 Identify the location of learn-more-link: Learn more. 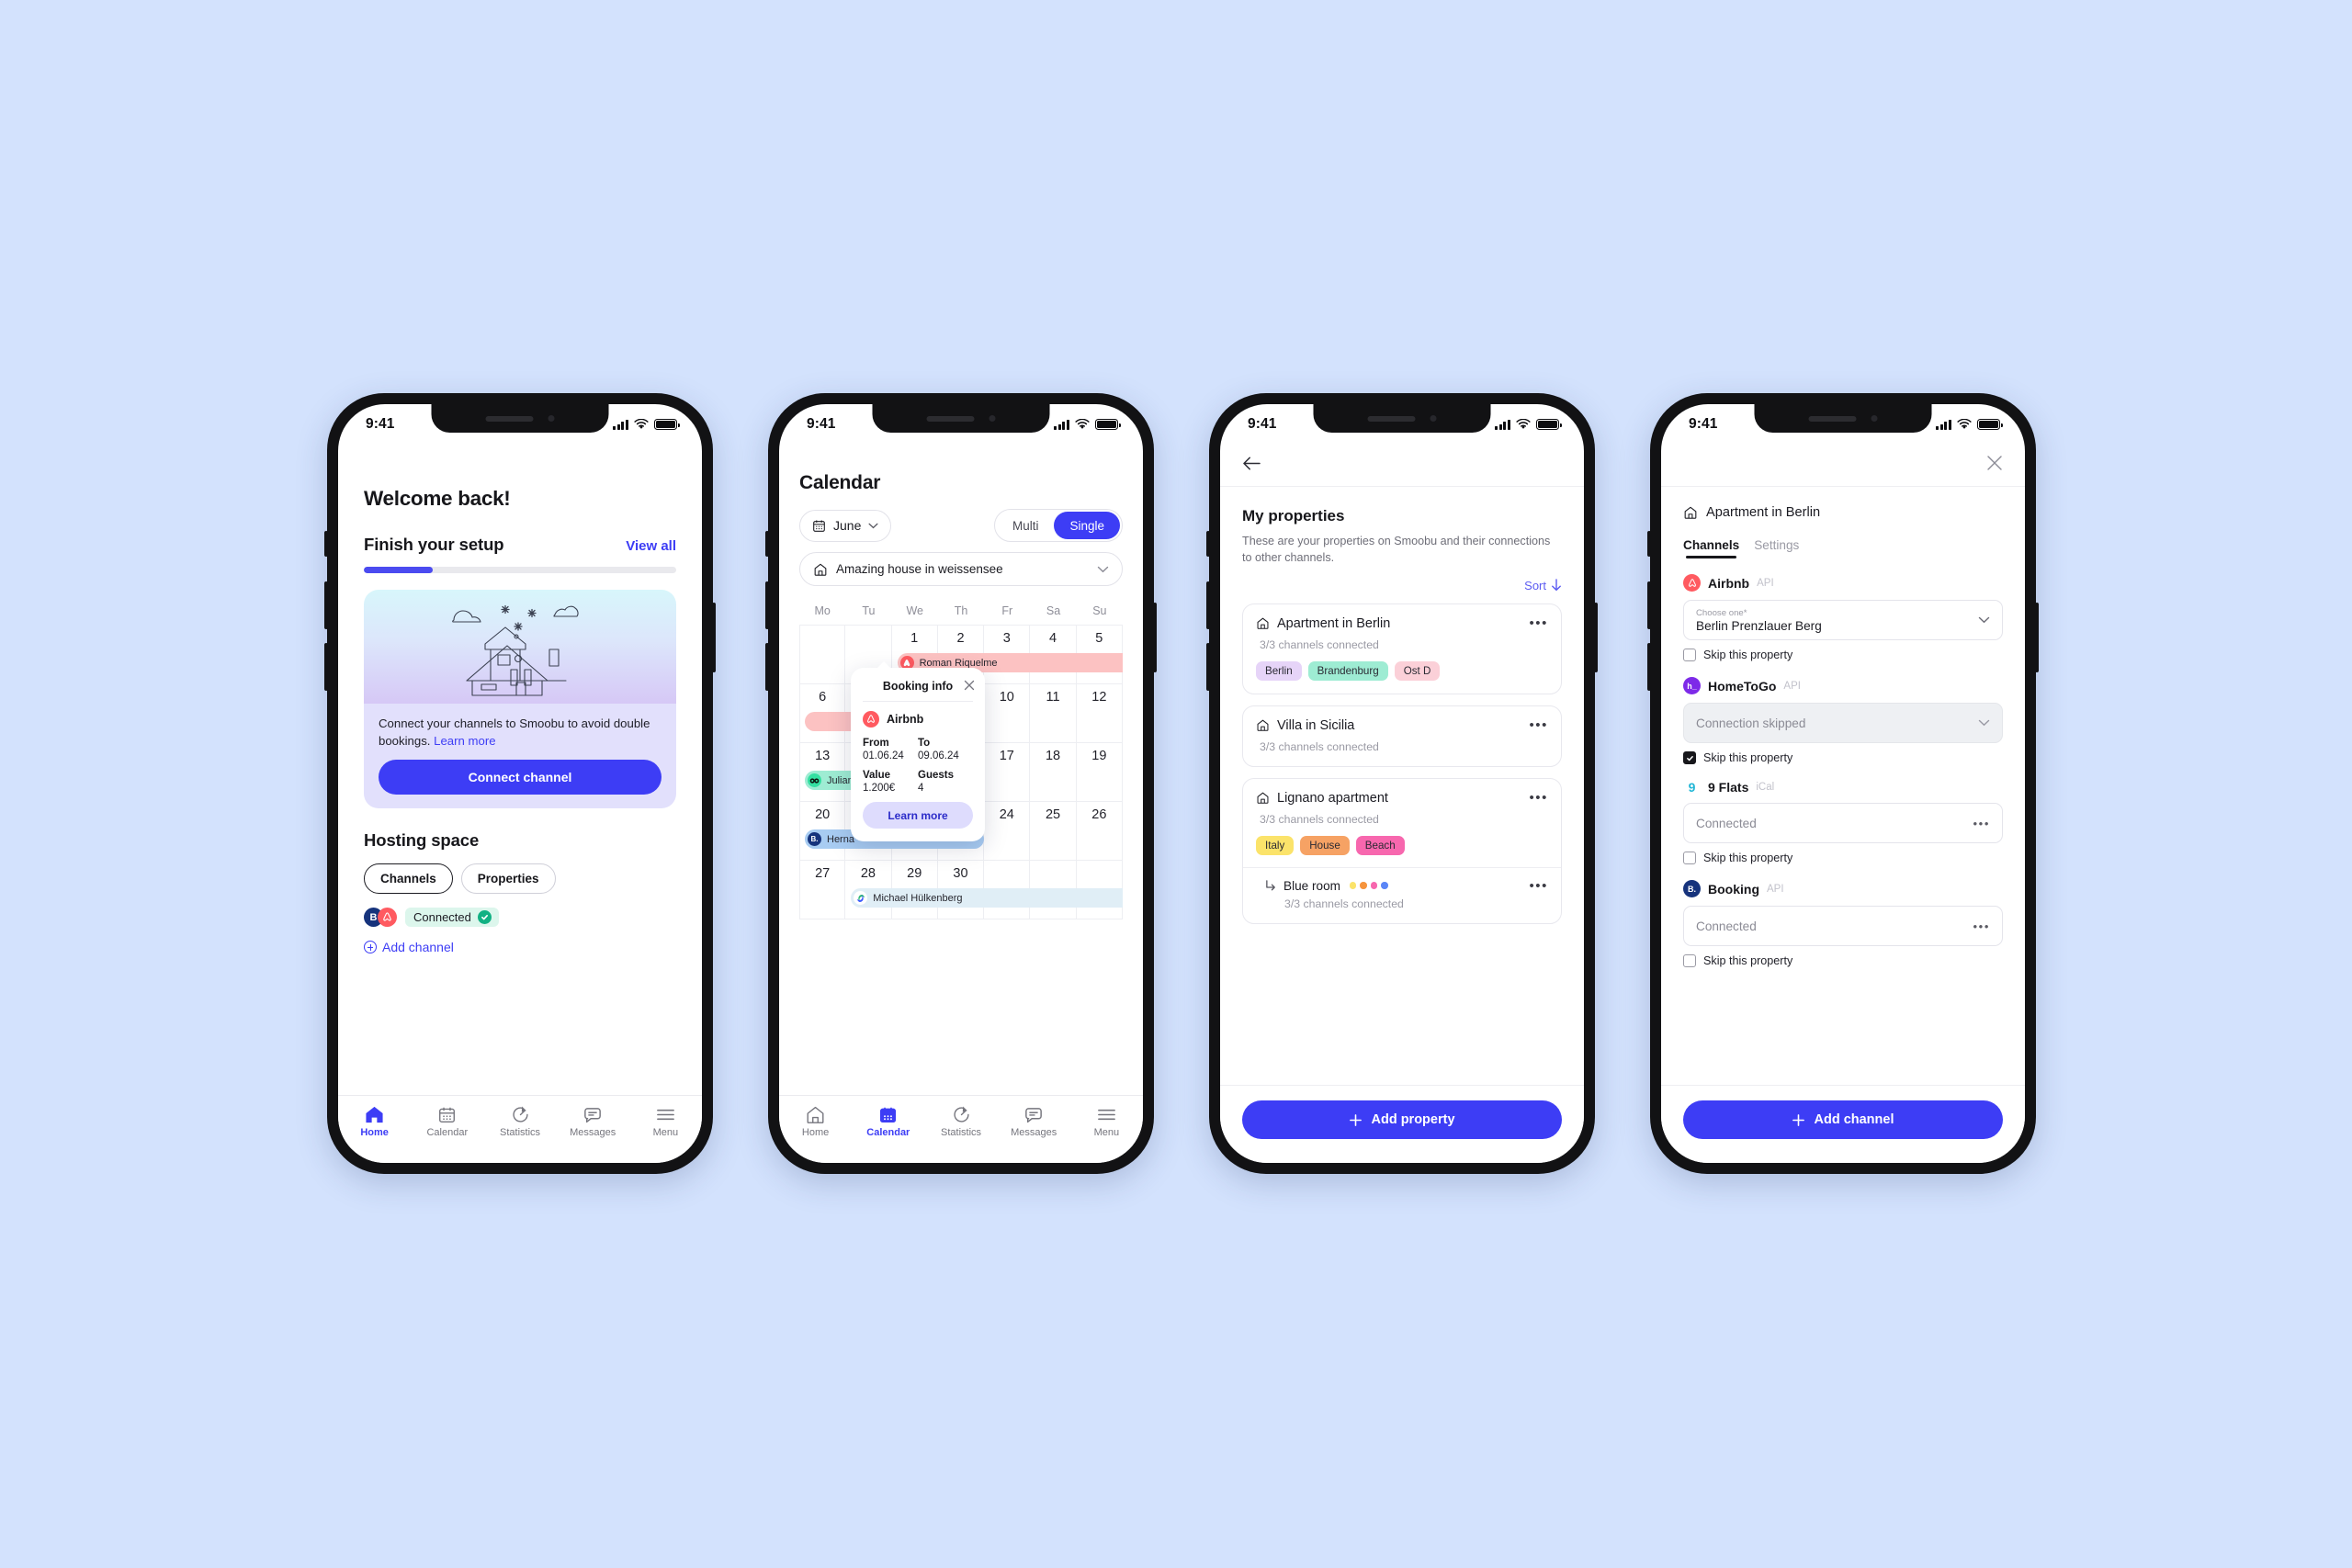
(464, 741).